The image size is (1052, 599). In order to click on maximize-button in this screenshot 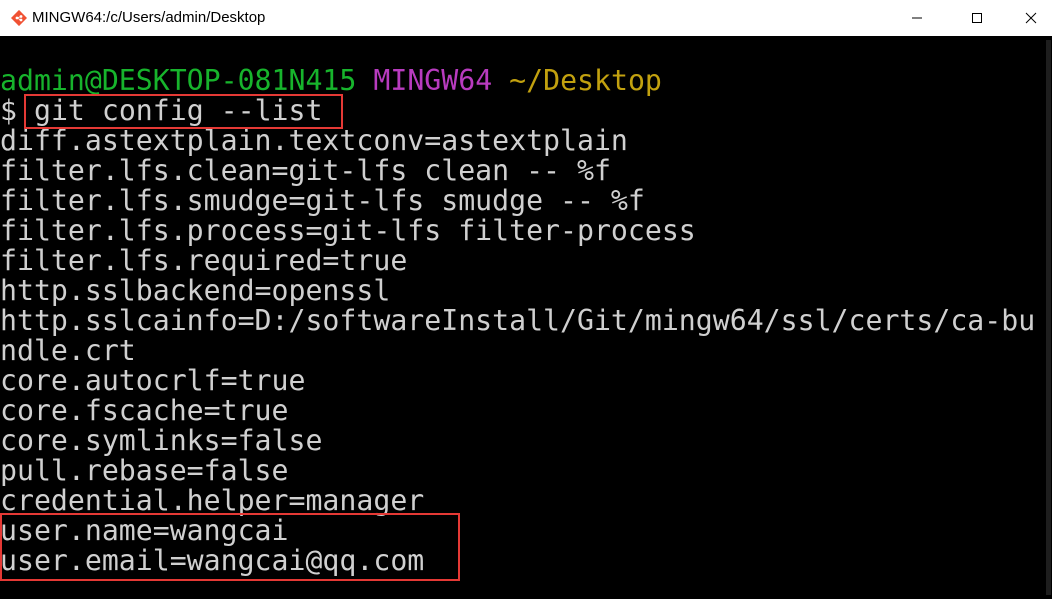, I will do `click(977, 18)`.